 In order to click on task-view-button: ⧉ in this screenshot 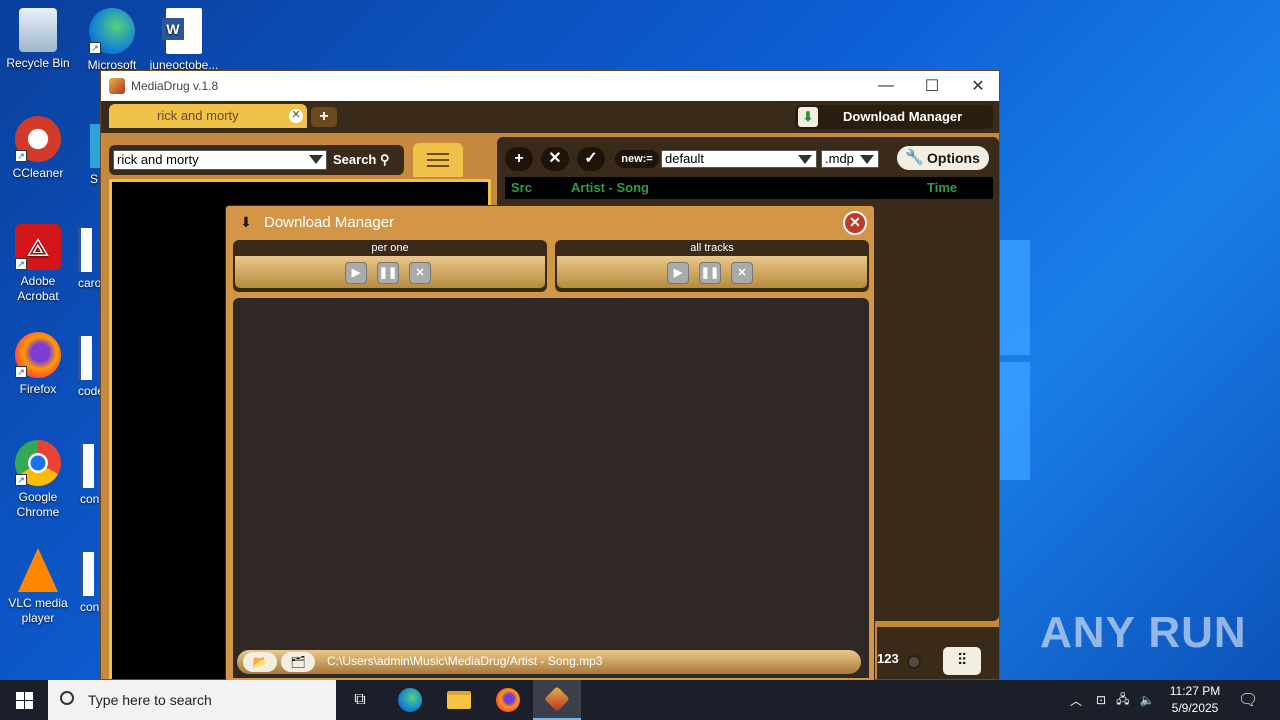, I will do `click(360, 700)`.